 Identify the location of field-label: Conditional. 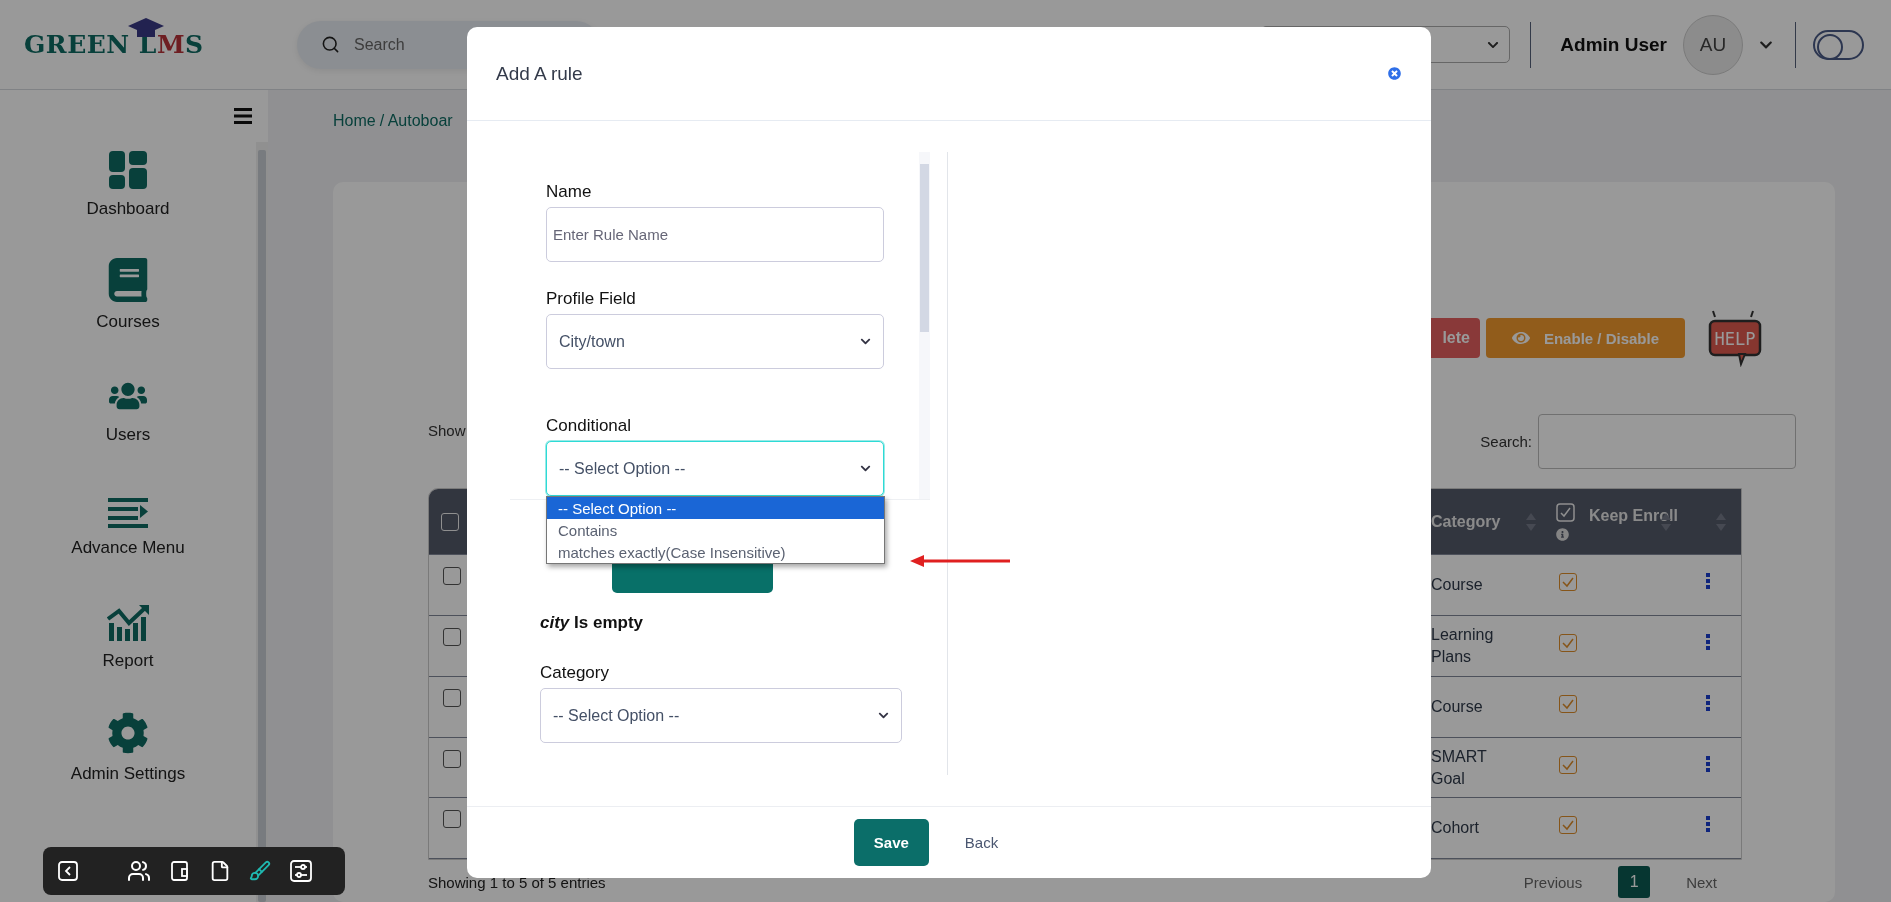
(589, 426).